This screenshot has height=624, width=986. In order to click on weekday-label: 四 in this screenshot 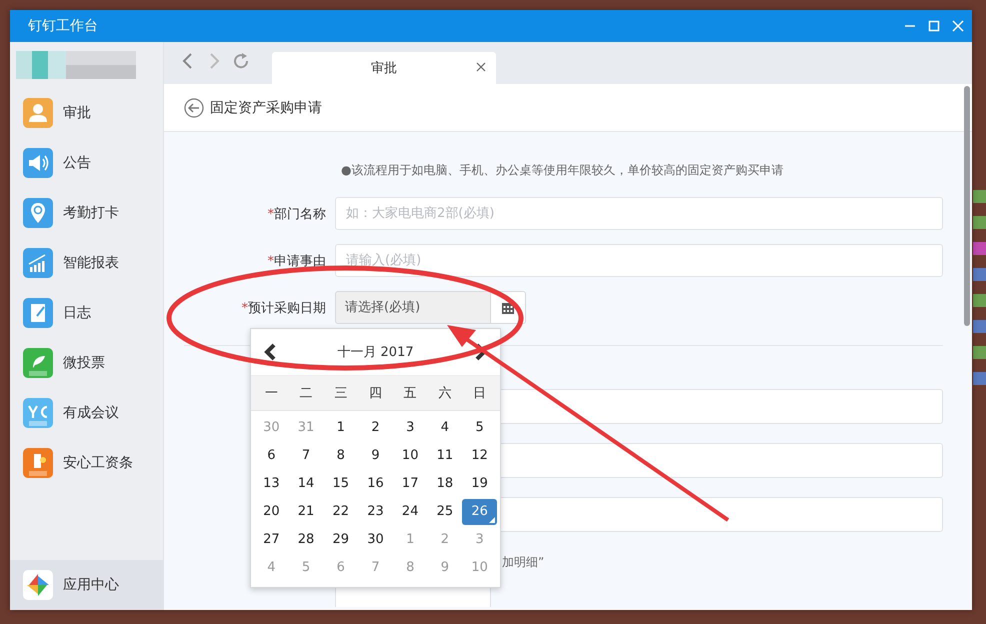, I will do `click(375, 393)`.